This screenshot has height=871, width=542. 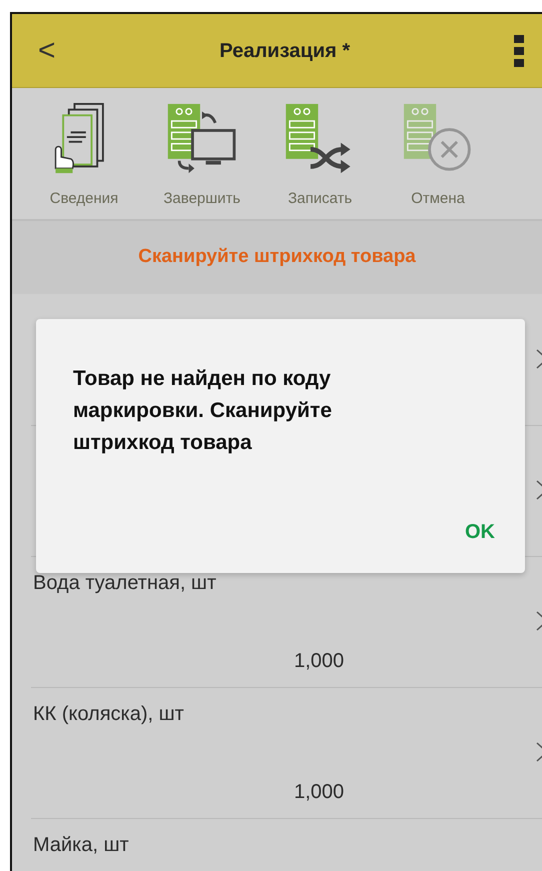 What do you see at coordinates (109, 714) in the screenshot?
I see `item-name: КК (коляска), шт` at bounding box center [109, 714].